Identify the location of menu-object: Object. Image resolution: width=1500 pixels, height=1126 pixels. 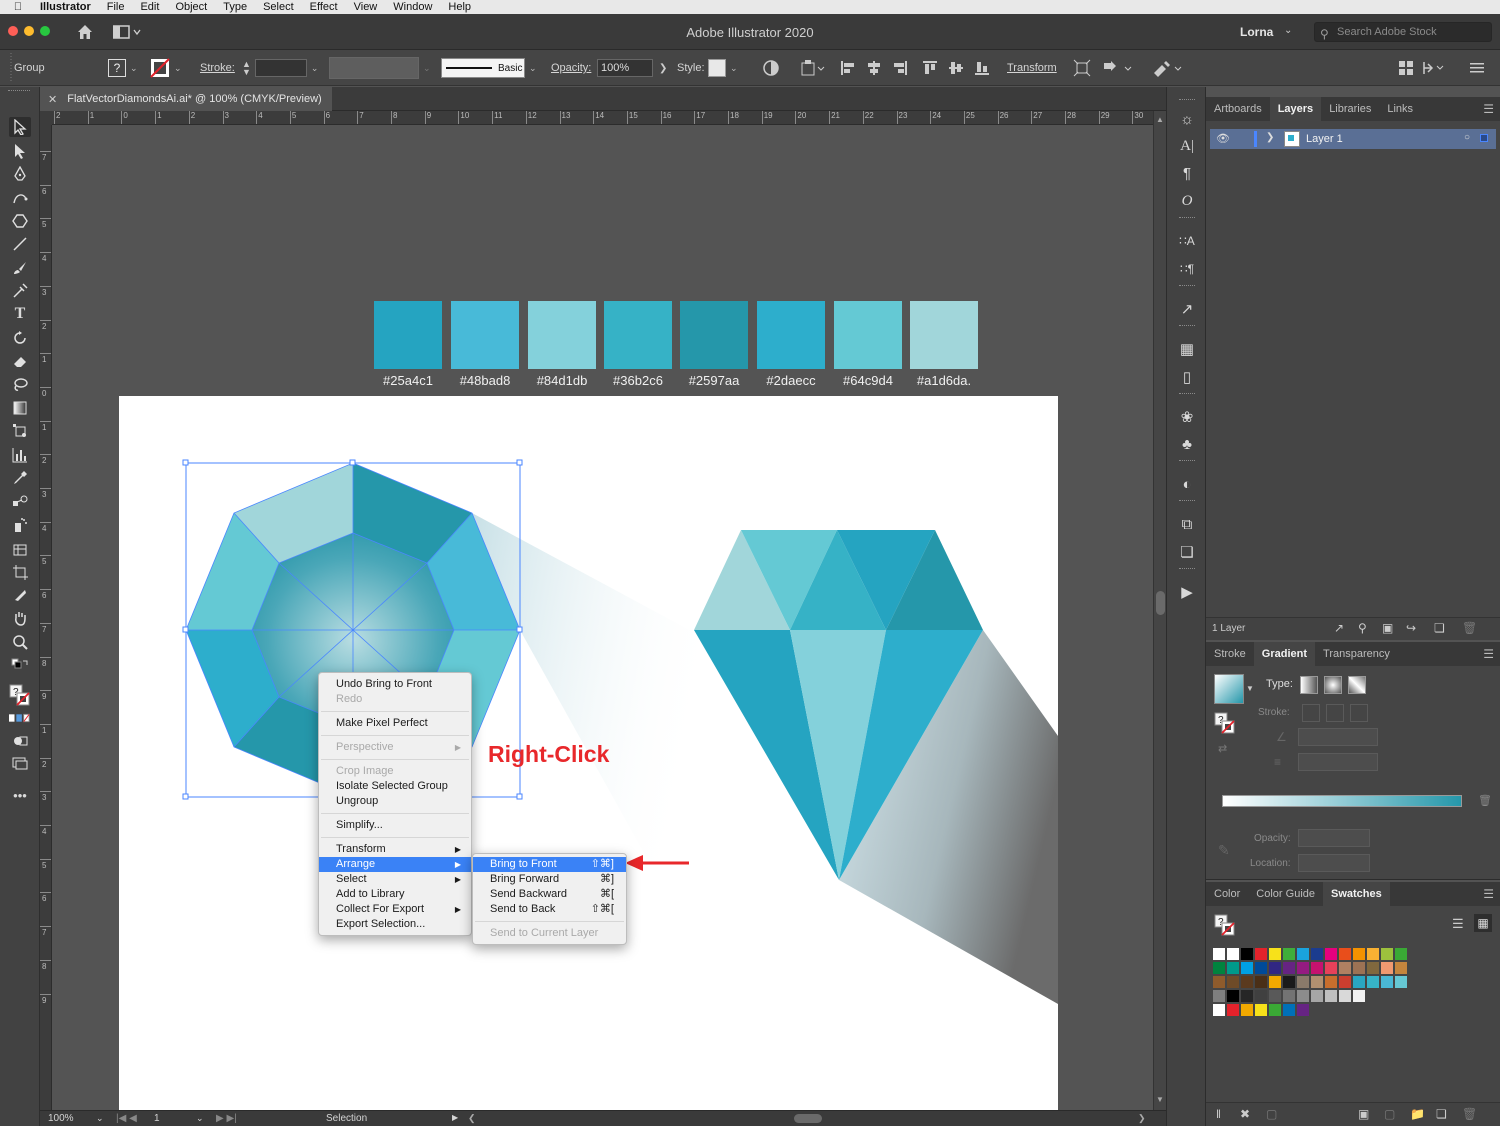
(191, 7).